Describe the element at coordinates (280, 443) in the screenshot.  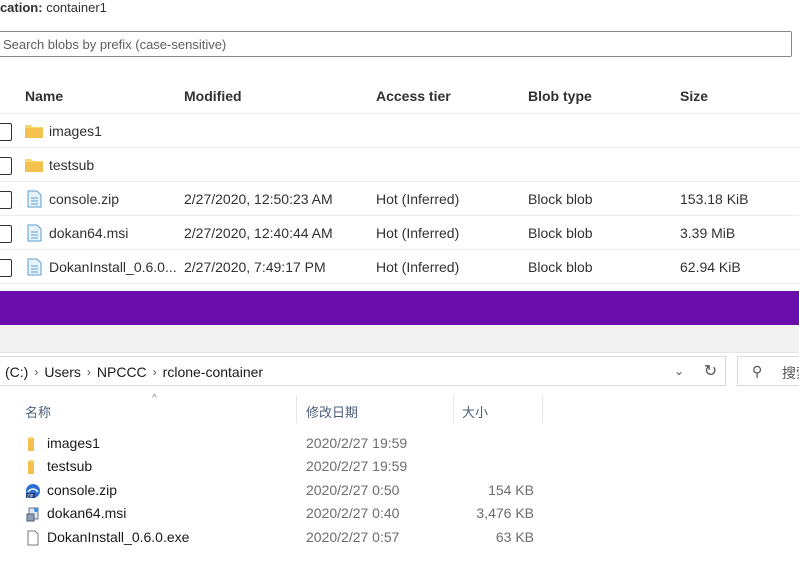
I see `file-row: images1 2020/2/27 19:59` at that location.